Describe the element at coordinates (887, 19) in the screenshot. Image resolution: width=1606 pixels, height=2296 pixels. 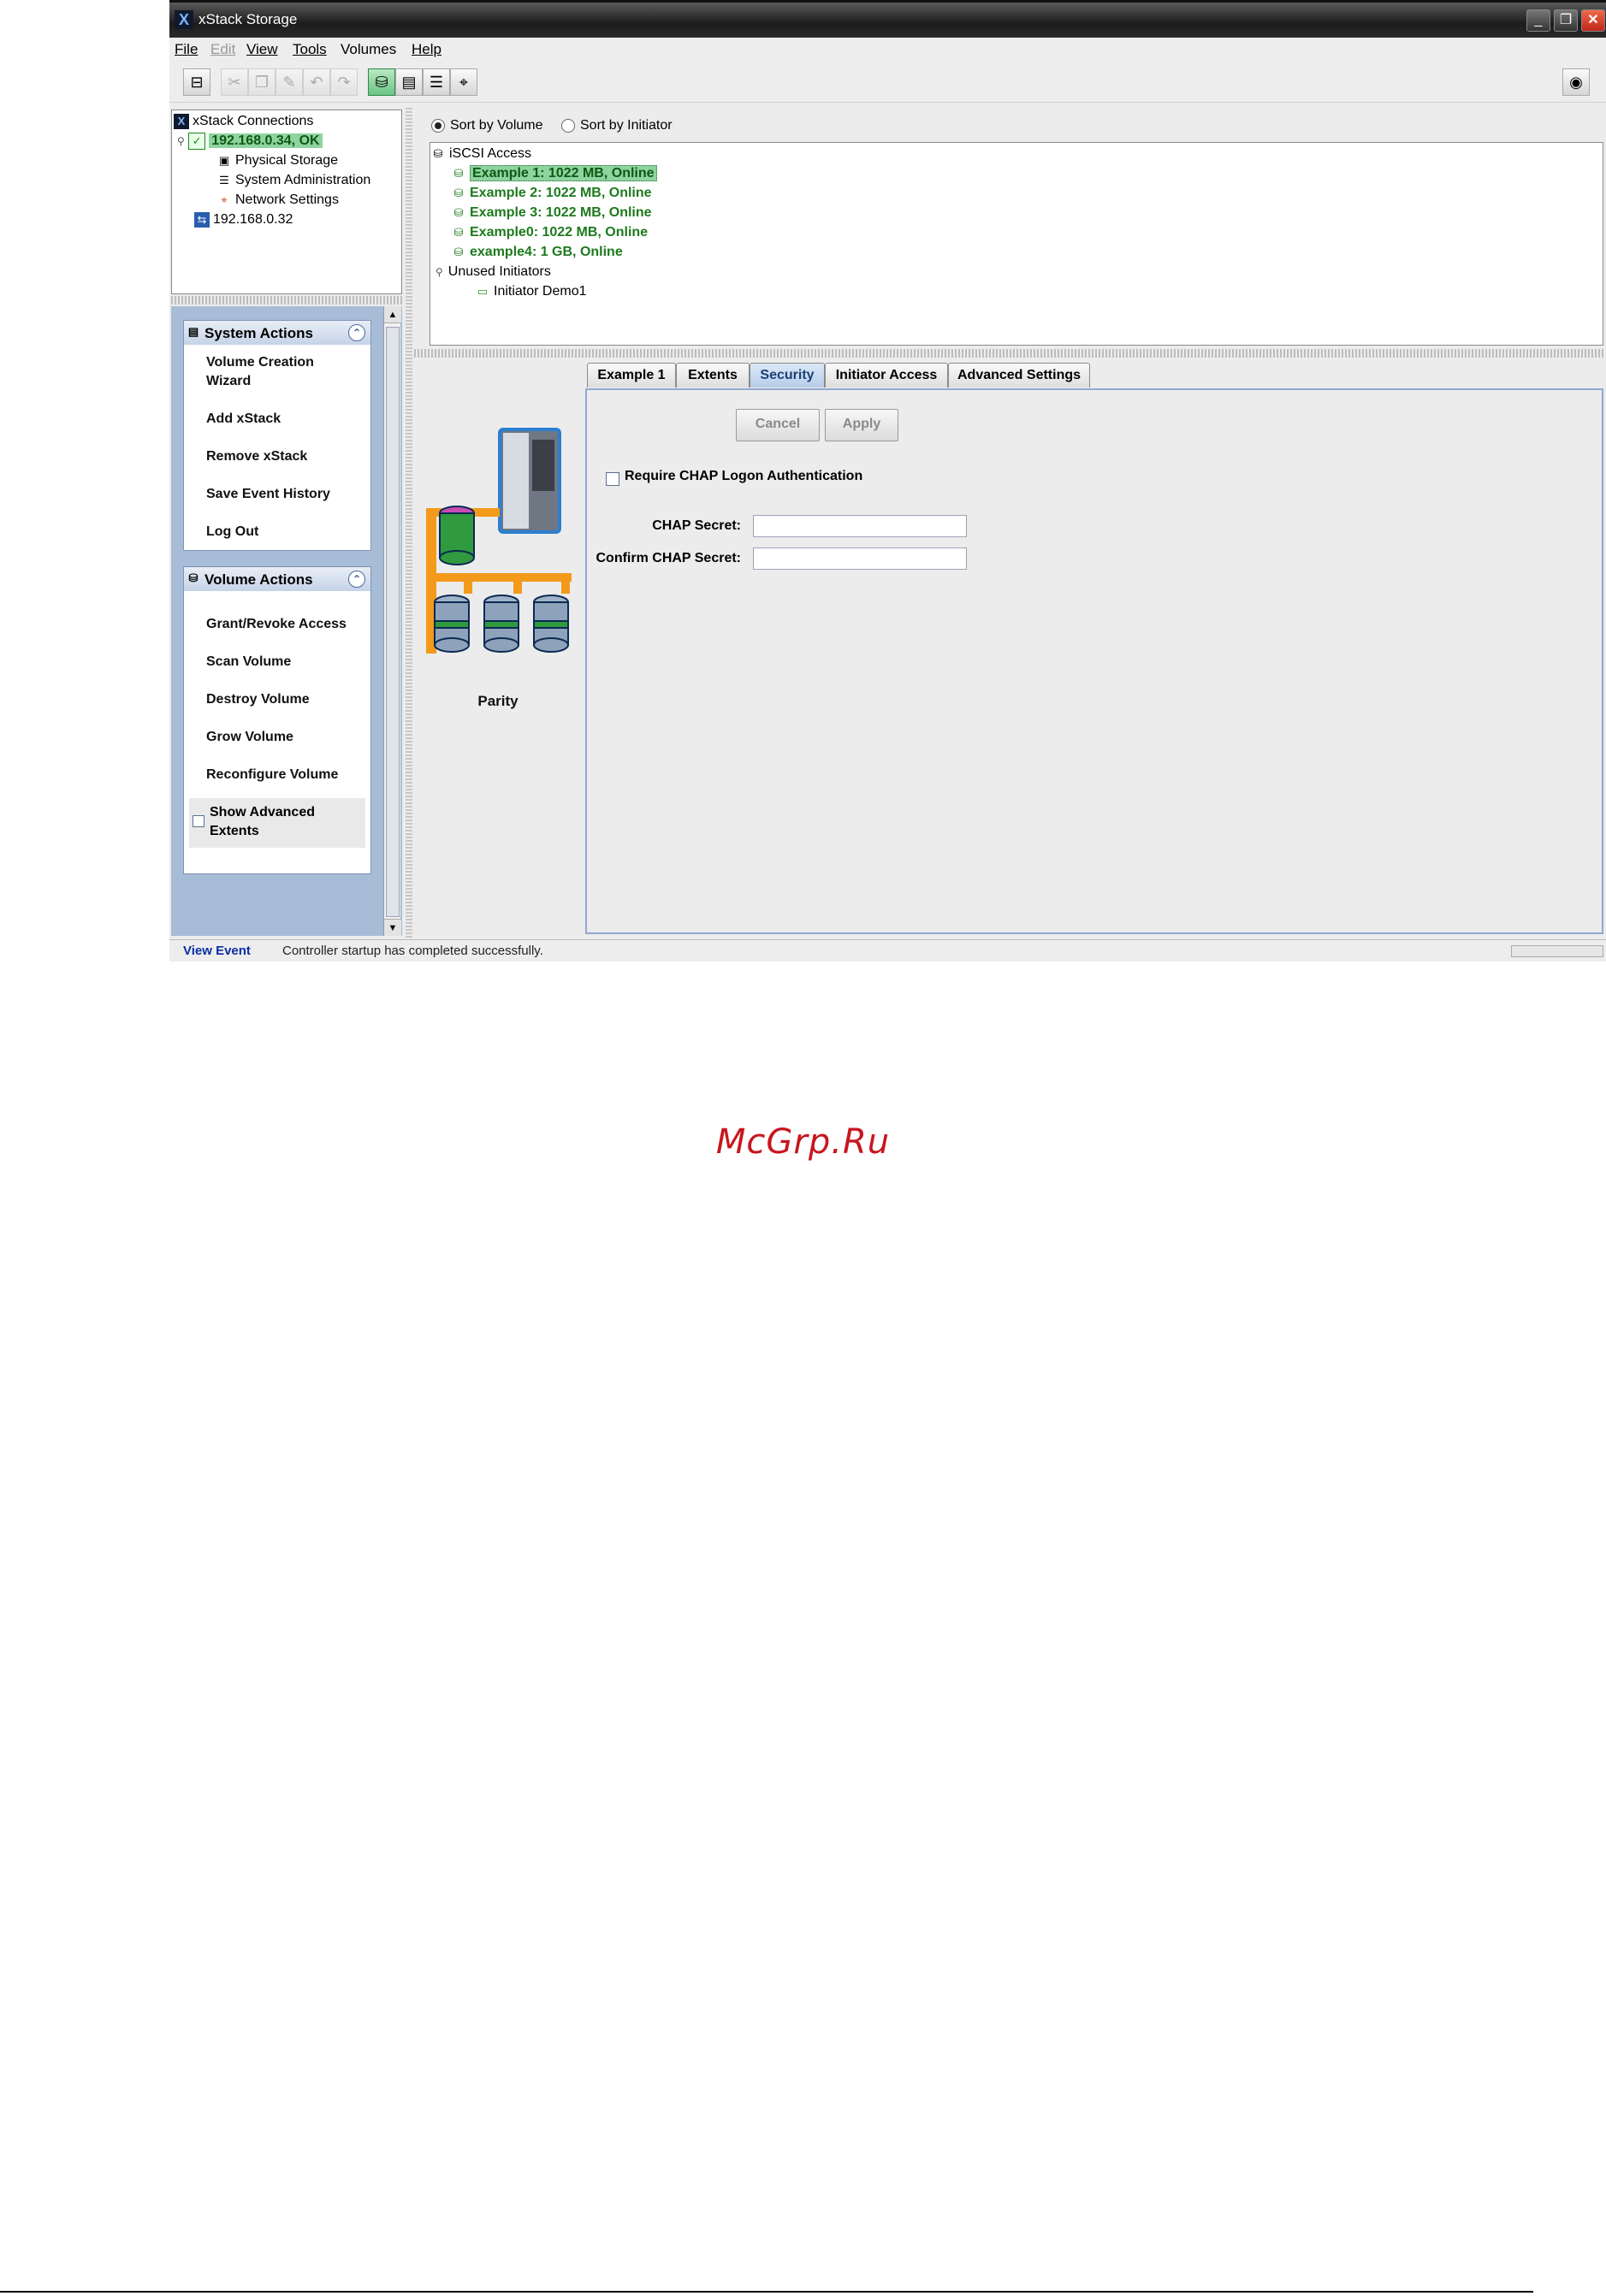
I see `title-bar: X xStack Storage _ ❐ ✕` at that location.